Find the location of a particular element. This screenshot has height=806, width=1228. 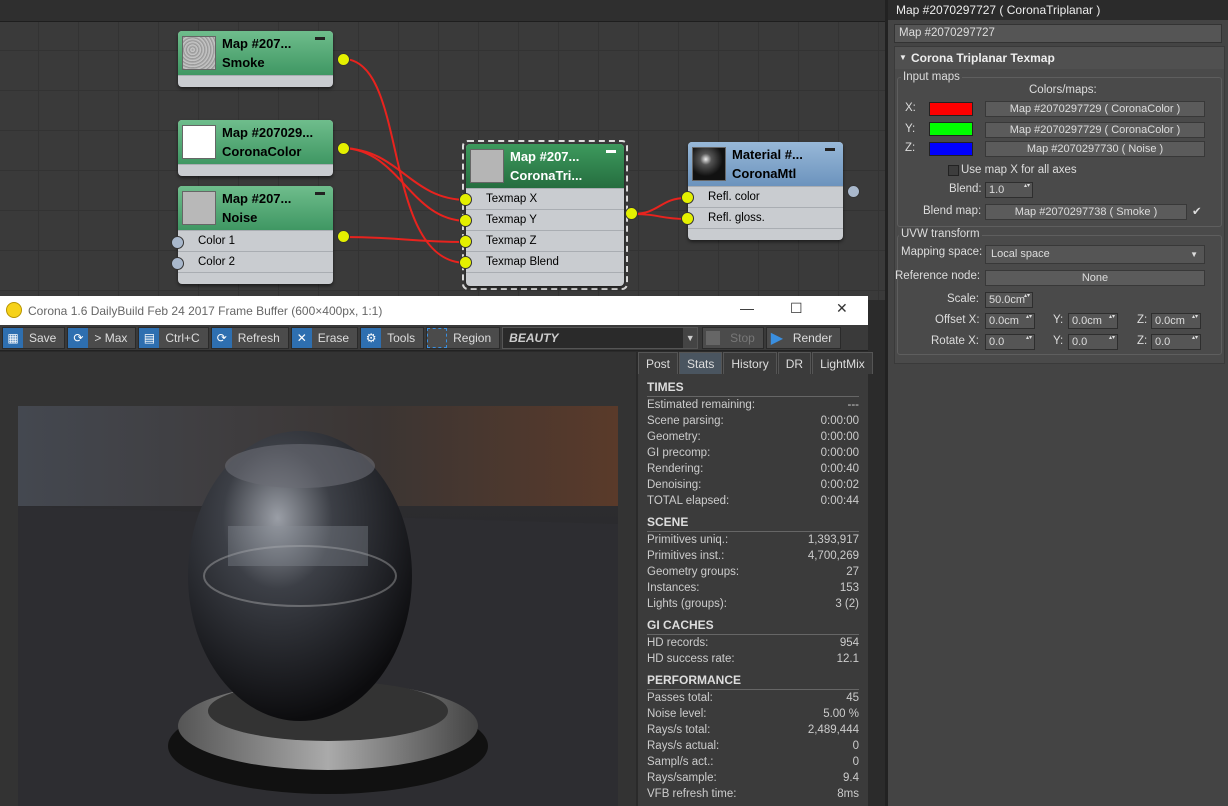

stop-button: Stop is located at coordinates (733, 337).